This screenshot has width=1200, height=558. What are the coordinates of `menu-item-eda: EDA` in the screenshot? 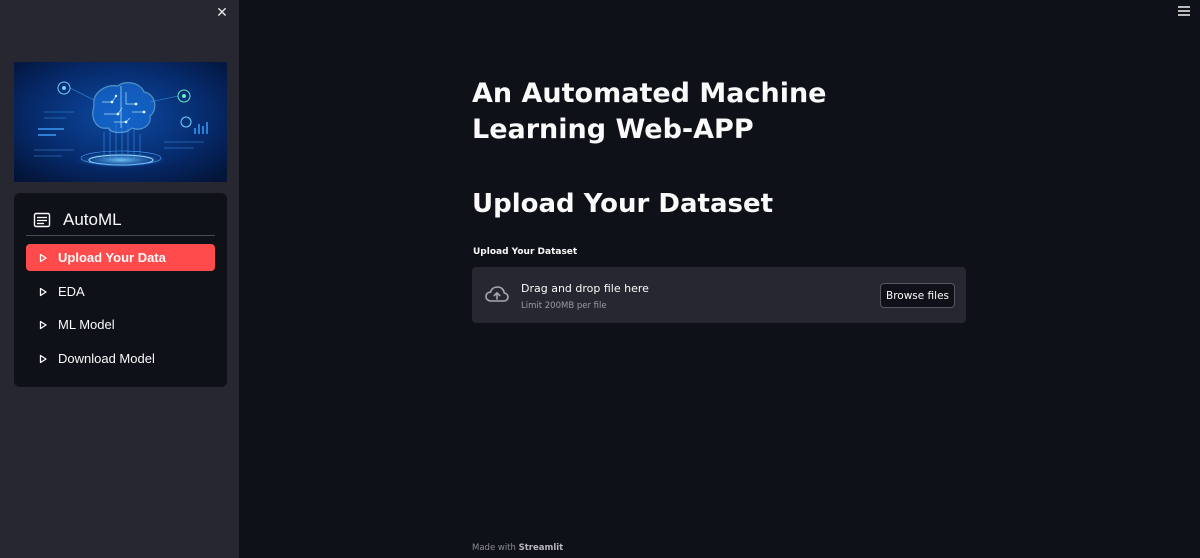 It's located at (120, 291).